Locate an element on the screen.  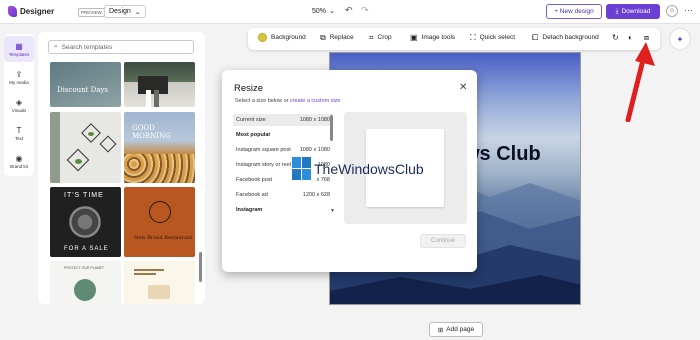
account-icon: ☺ is located at coordinates (672, 11).